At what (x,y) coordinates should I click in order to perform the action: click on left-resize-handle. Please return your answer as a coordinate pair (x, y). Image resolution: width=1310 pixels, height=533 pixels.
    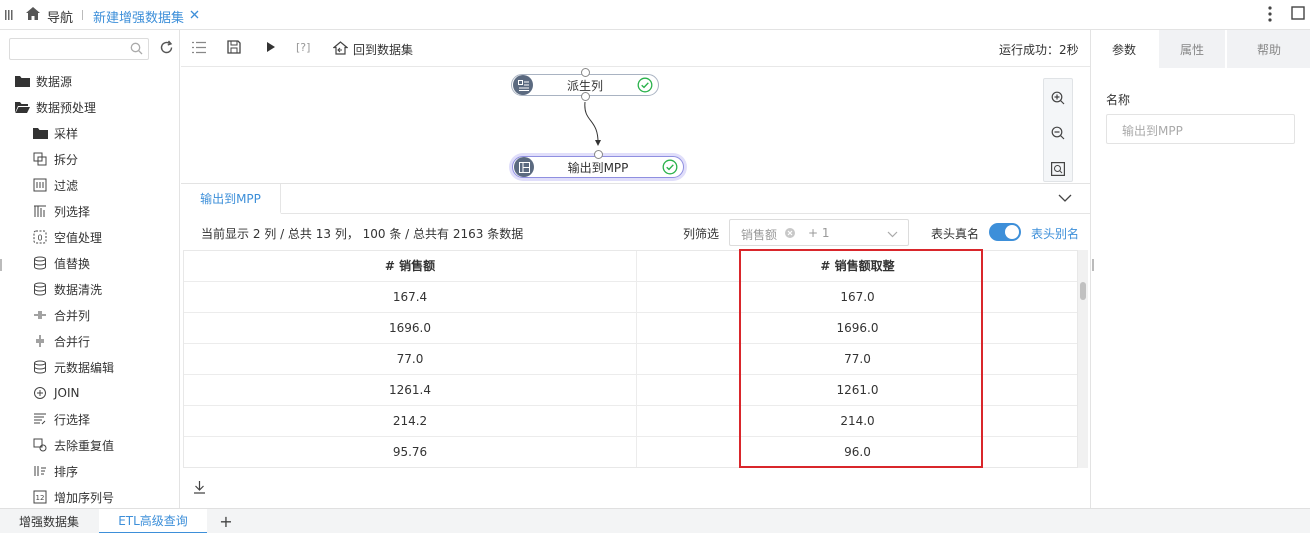
    Looking at the image, I should click on (1, 265).